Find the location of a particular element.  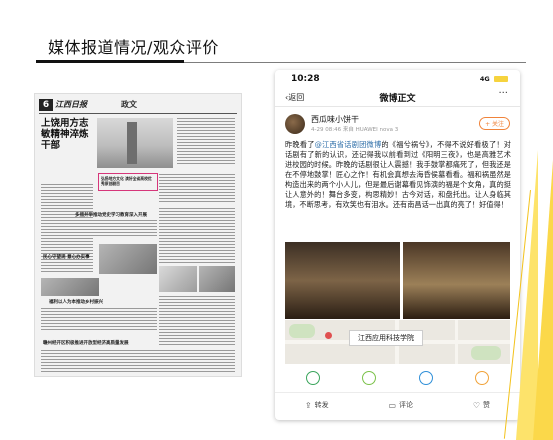

reaction-row is located at coordinates (397, 378).